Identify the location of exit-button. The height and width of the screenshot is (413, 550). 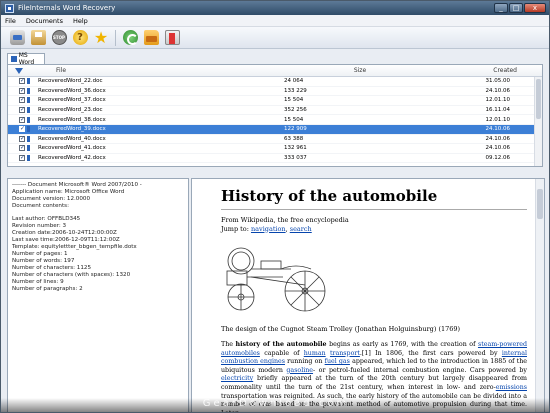
(172, 38).